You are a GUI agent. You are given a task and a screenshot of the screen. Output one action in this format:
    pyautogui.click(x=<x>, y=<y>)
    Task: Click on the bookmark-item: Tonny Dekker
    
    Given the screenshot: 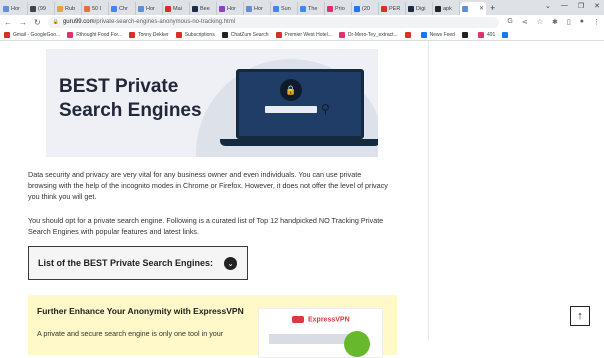 What is the action you would take?
    pyautogui.click(x=149, y=34)
    